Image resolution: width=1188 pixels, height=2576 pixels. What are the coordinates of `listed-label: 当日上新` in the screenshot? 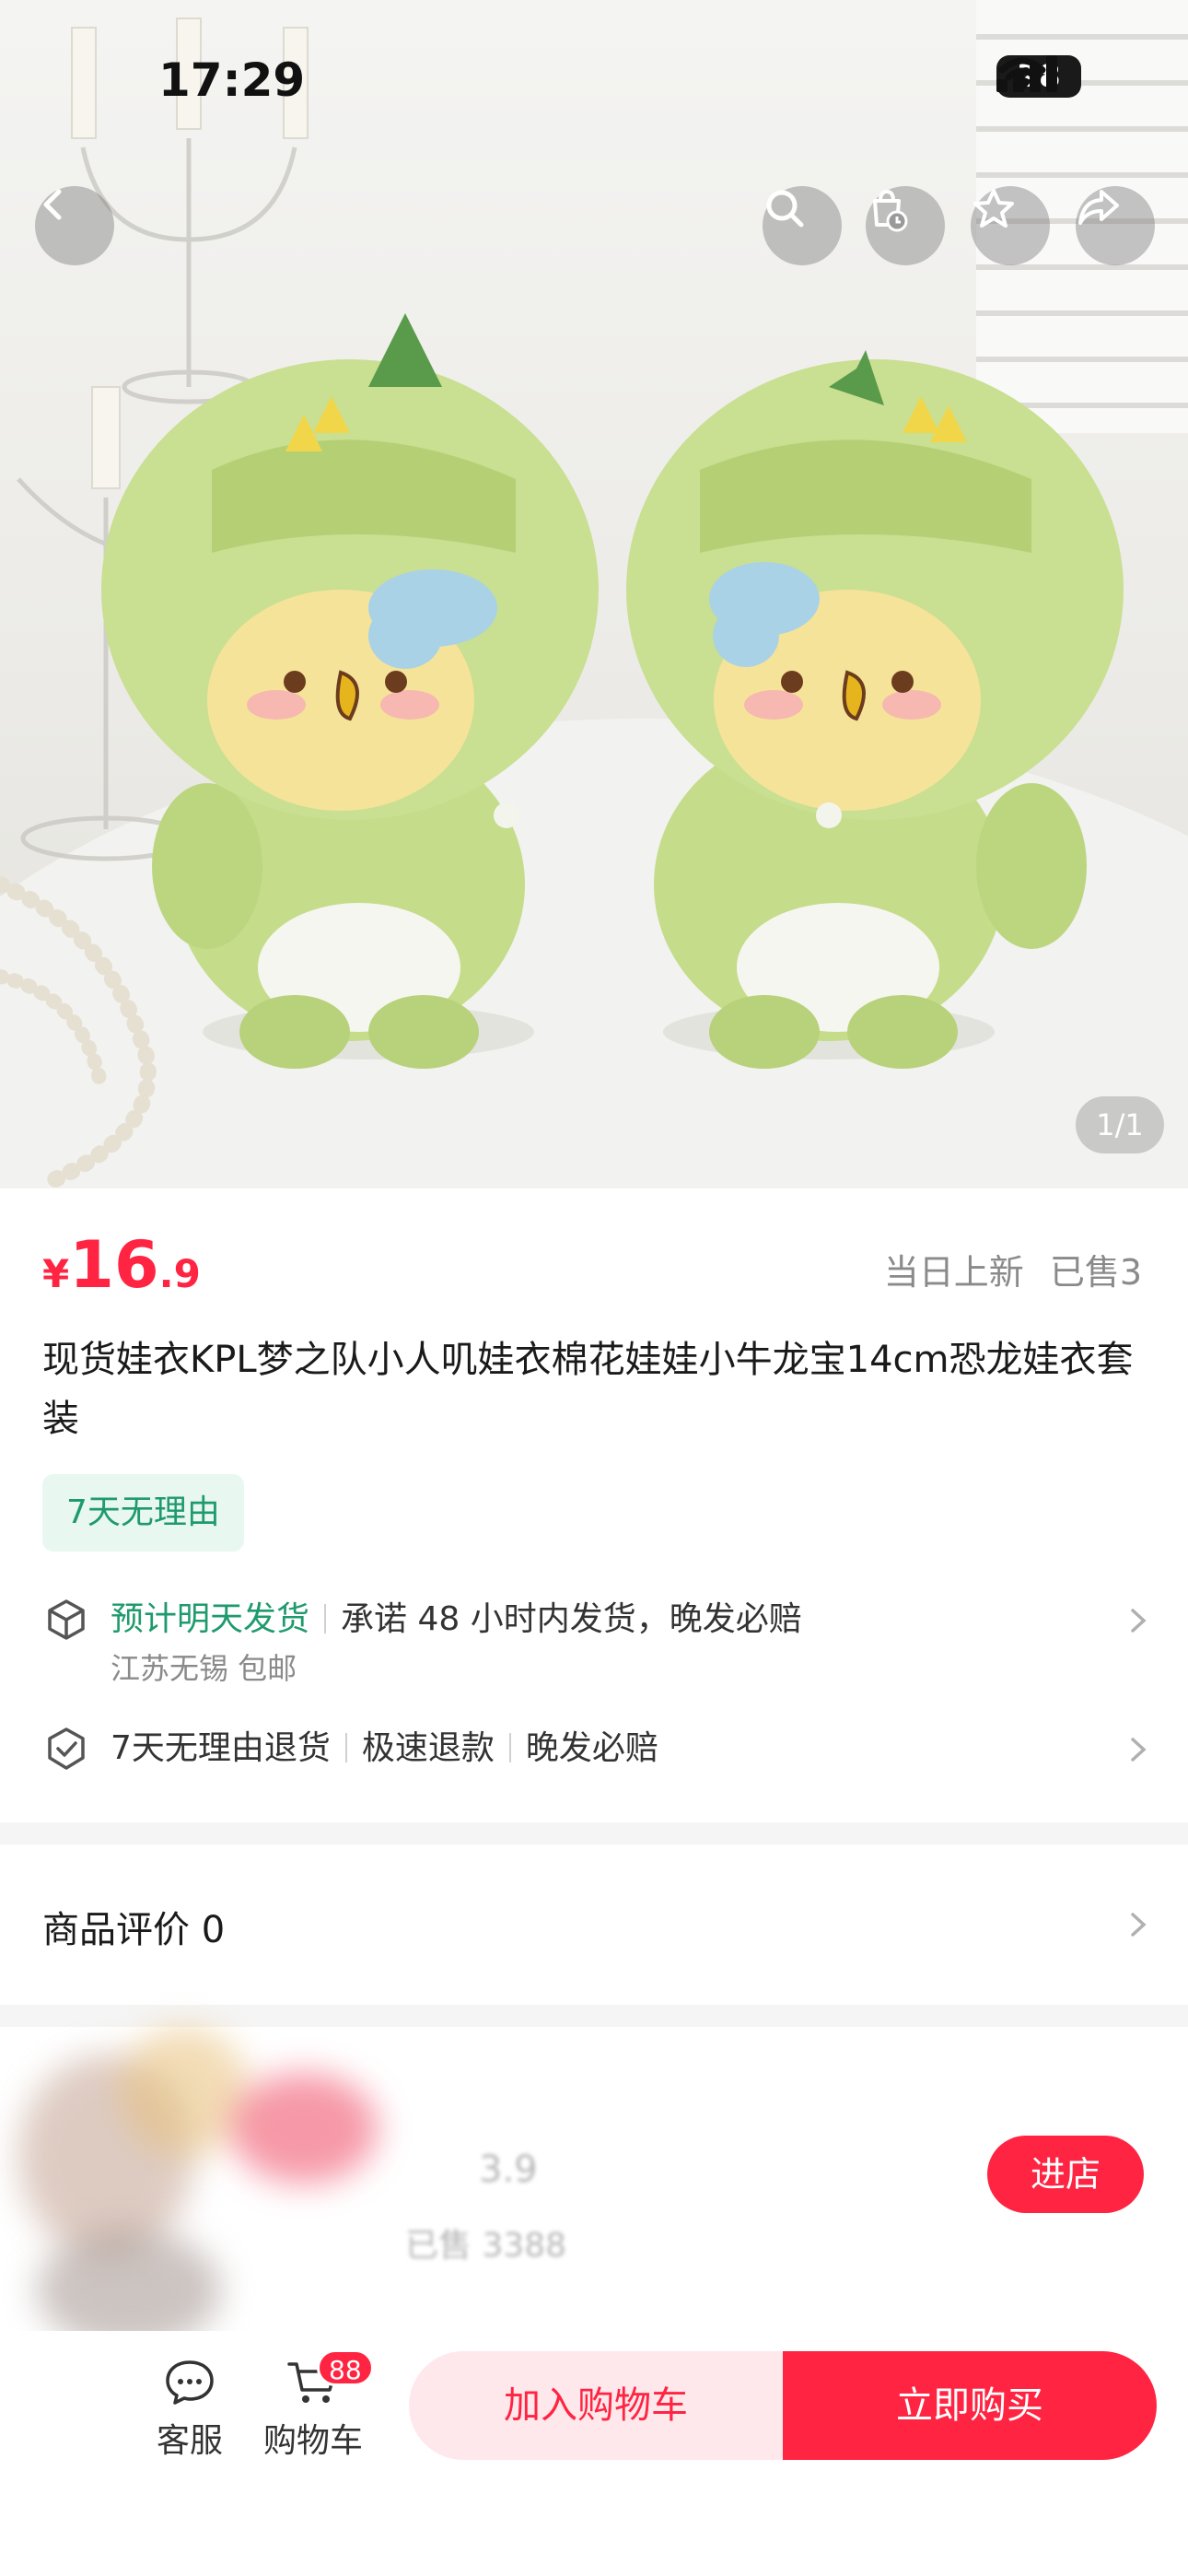 It's located at (954, 1272).